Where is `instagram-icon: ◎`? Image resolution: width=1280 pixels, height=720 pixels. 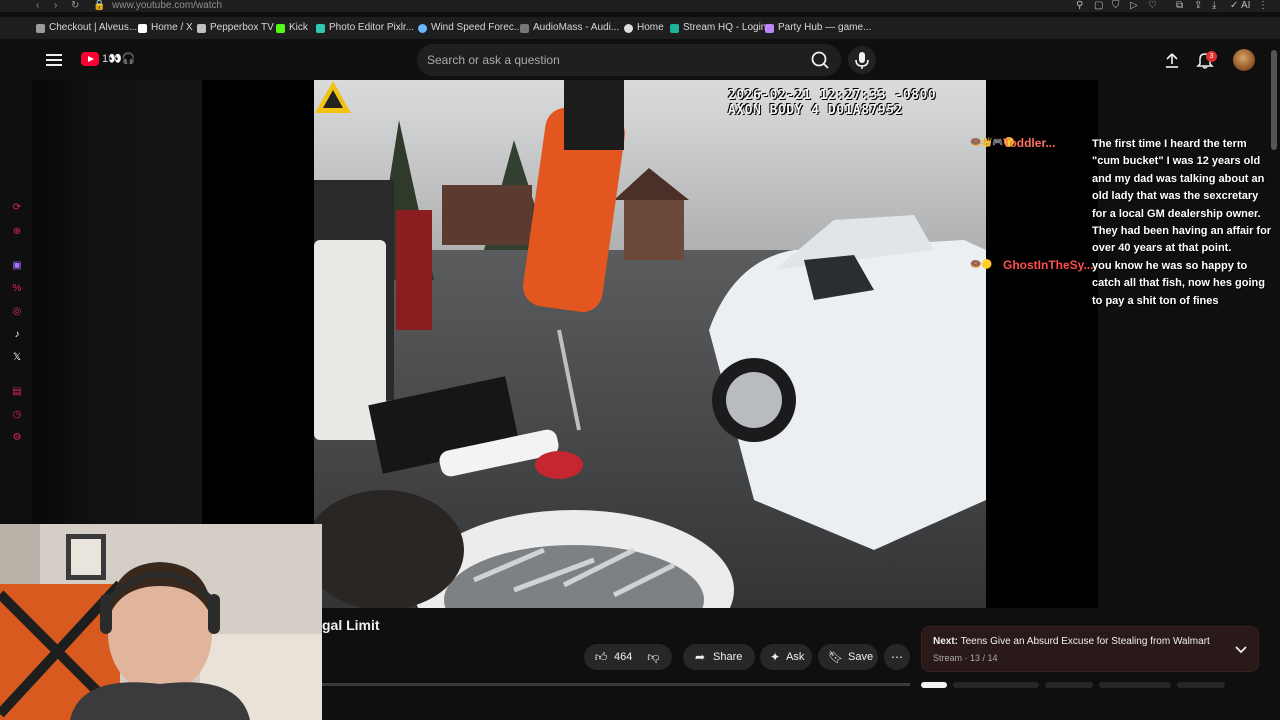 instagram-icon: ◎ is located at coordinates (17, 312).